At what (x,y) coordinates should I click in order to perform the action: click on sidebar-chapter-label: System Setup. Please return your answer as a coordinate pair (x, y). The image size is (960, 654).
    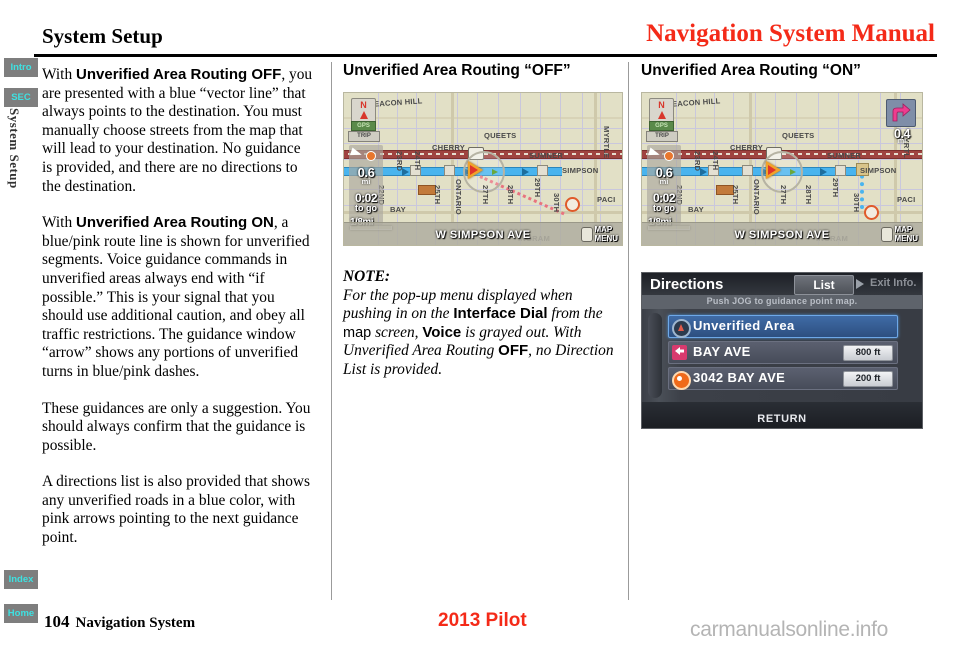
    Looking at the image, I should click on (14, 148).